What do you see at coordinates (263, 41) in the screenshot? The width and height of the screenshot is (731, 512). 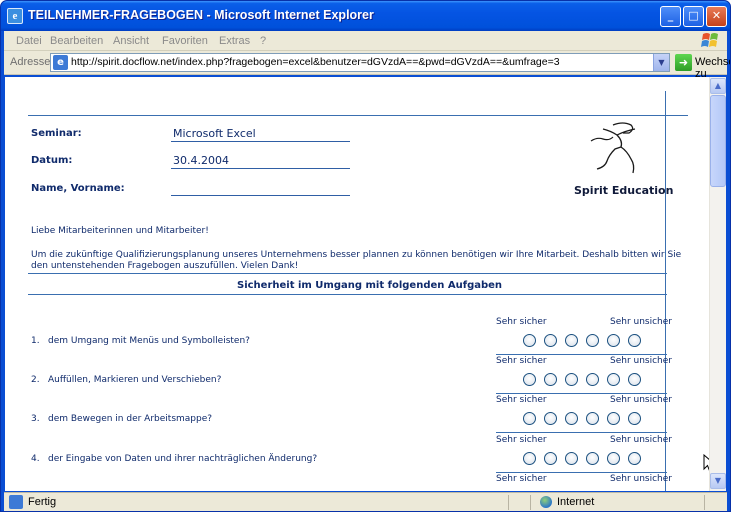 I see `menu-help: ?` at bounding box center [263, 41].